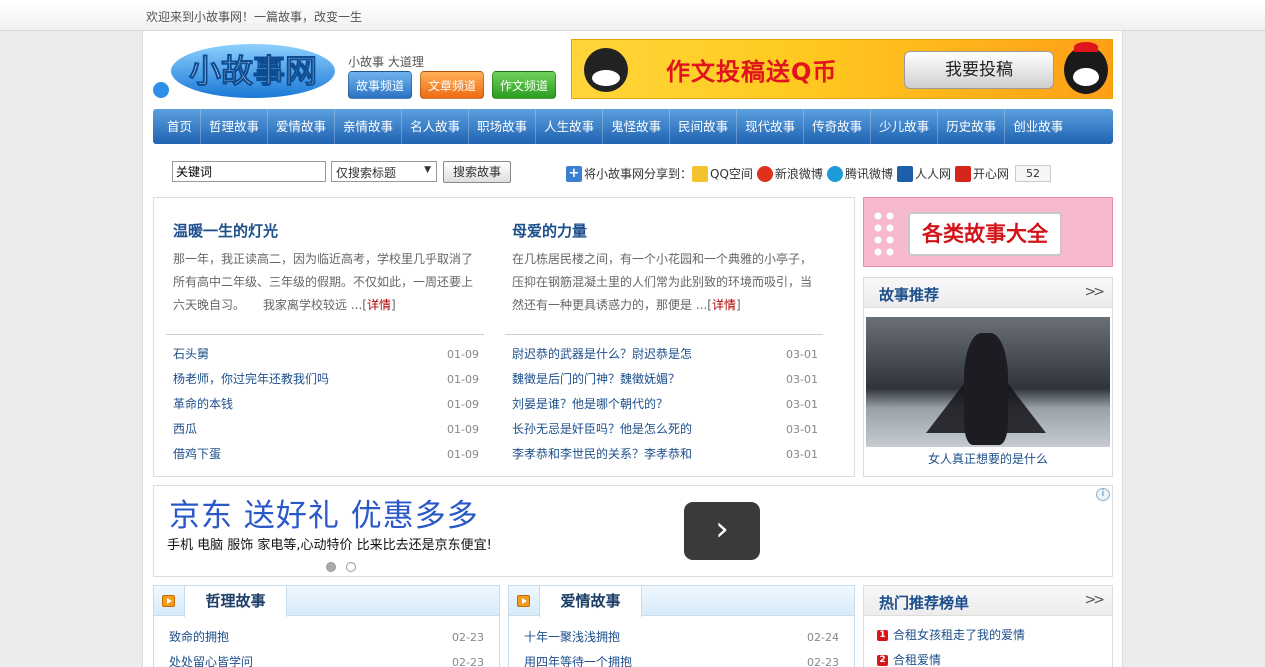 The image size is (1265, 667). Describe the element at coordinates (859, 173) in the screenshot. I see `share-tqq: 腾讯微博` at that location.